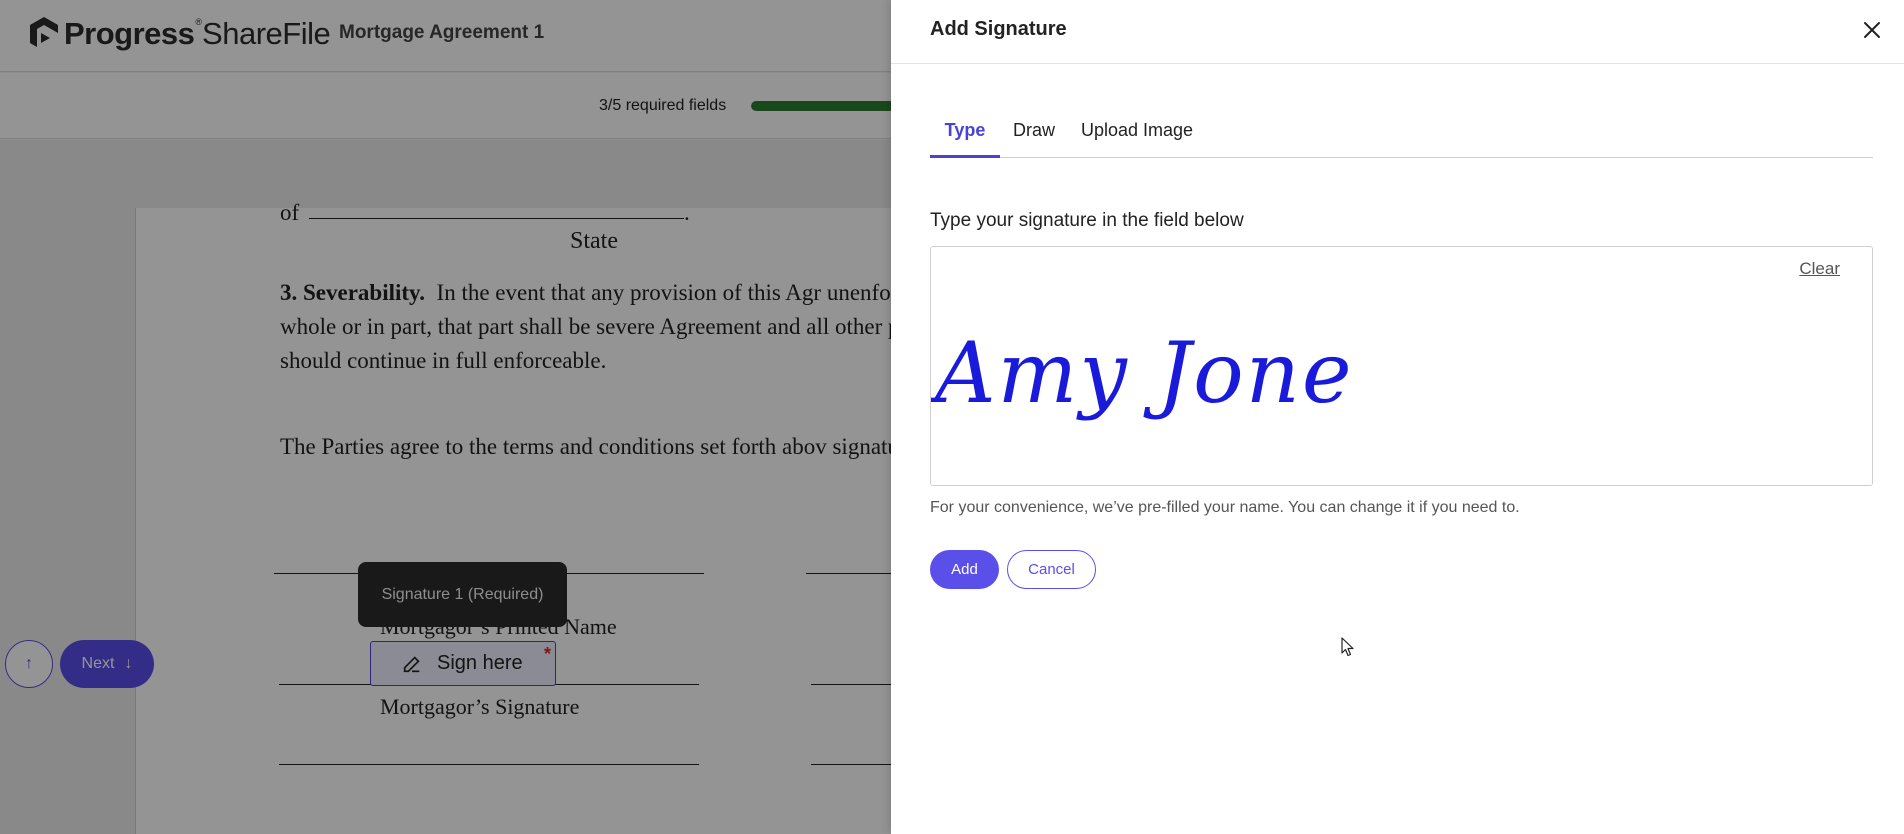  What do you see at coordinates (965, 139) in the screenshot?
I see `tab-type: Type` at bounding box center [965, 139].